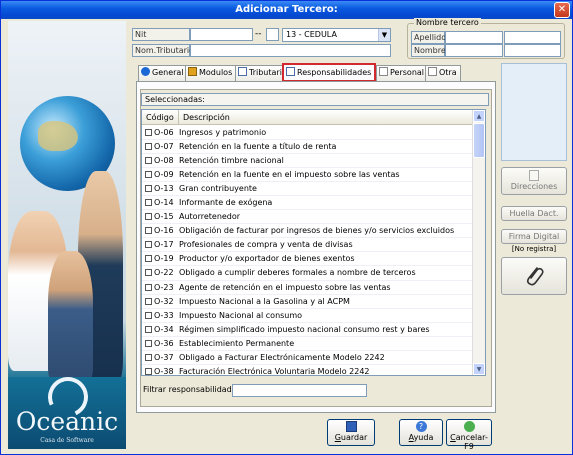  What do you see at coordinates (242, 71) in the screenshot?
I see `table-icon` at bounding box center [242, 71].